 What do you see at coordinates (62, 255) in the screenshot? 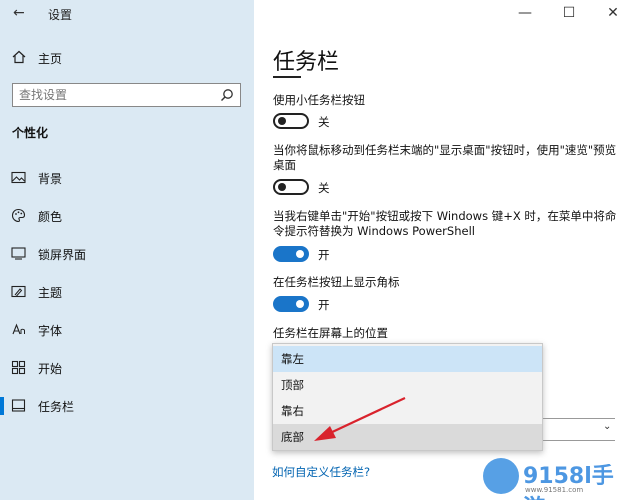
I see `sidebar-item-label: 锁屏界面` at bounding box center [62, 255].